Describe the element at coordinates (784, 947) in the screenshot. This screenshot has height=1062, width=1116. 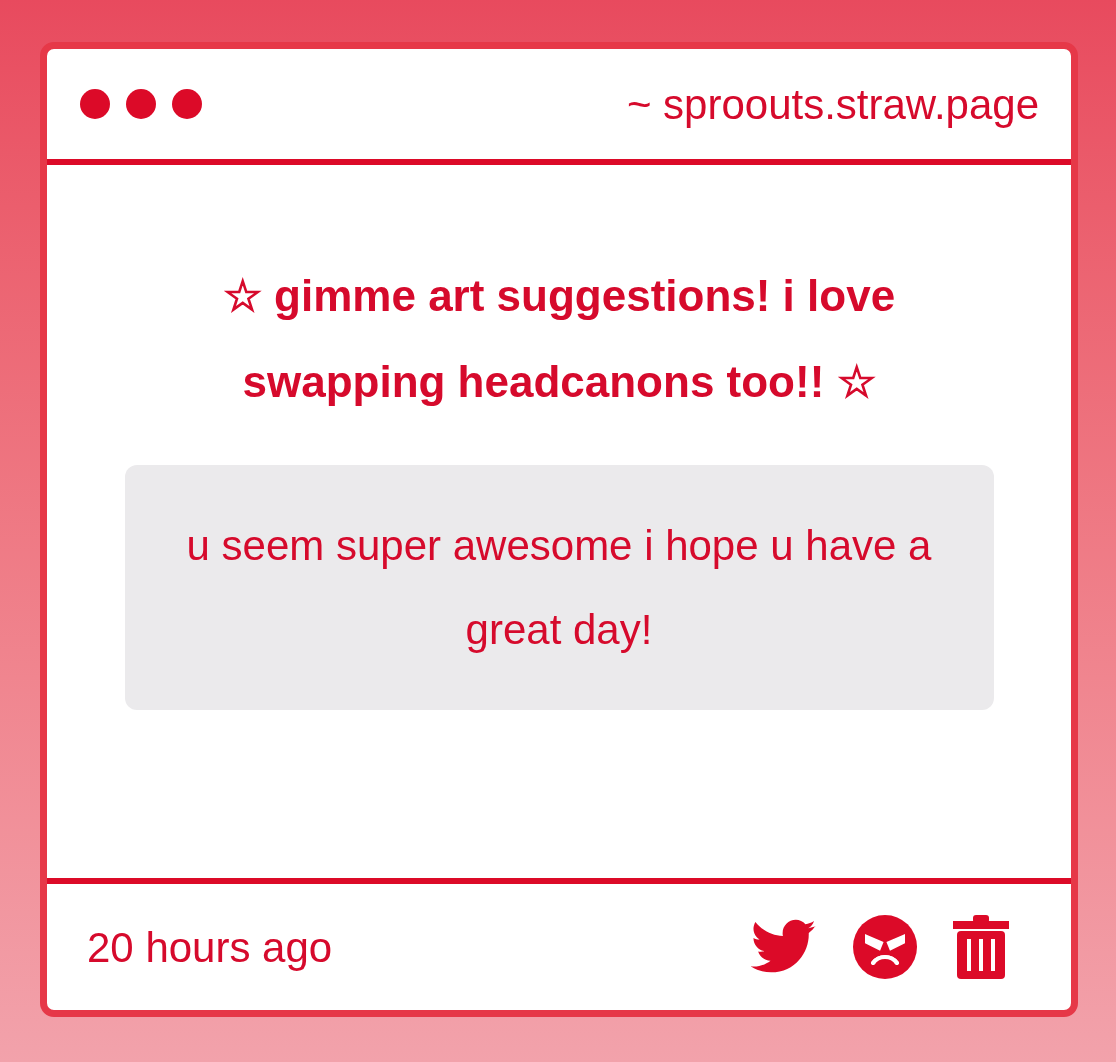
I see `twitter-bird-icon` at that location.